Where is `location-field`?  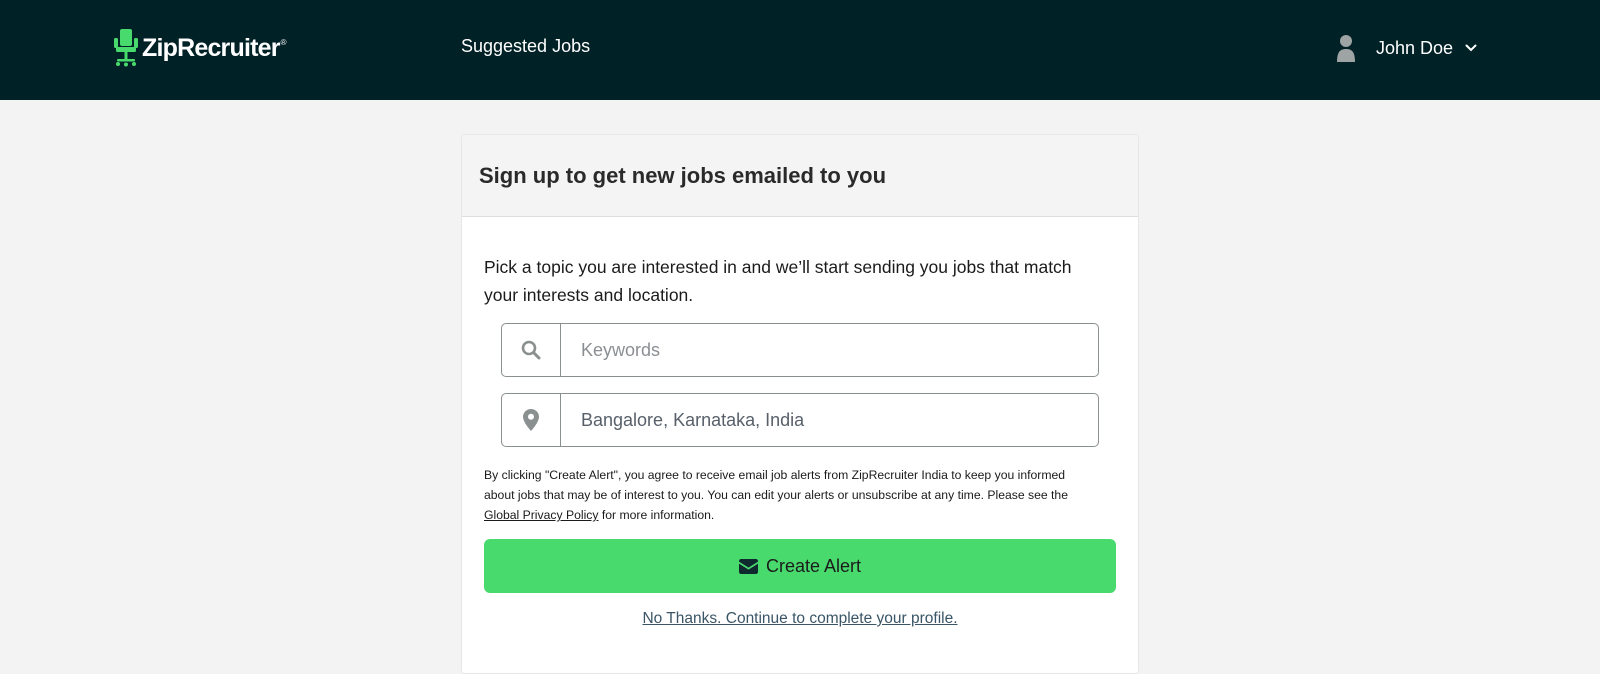
location-field is located at coordinates (800, 420).